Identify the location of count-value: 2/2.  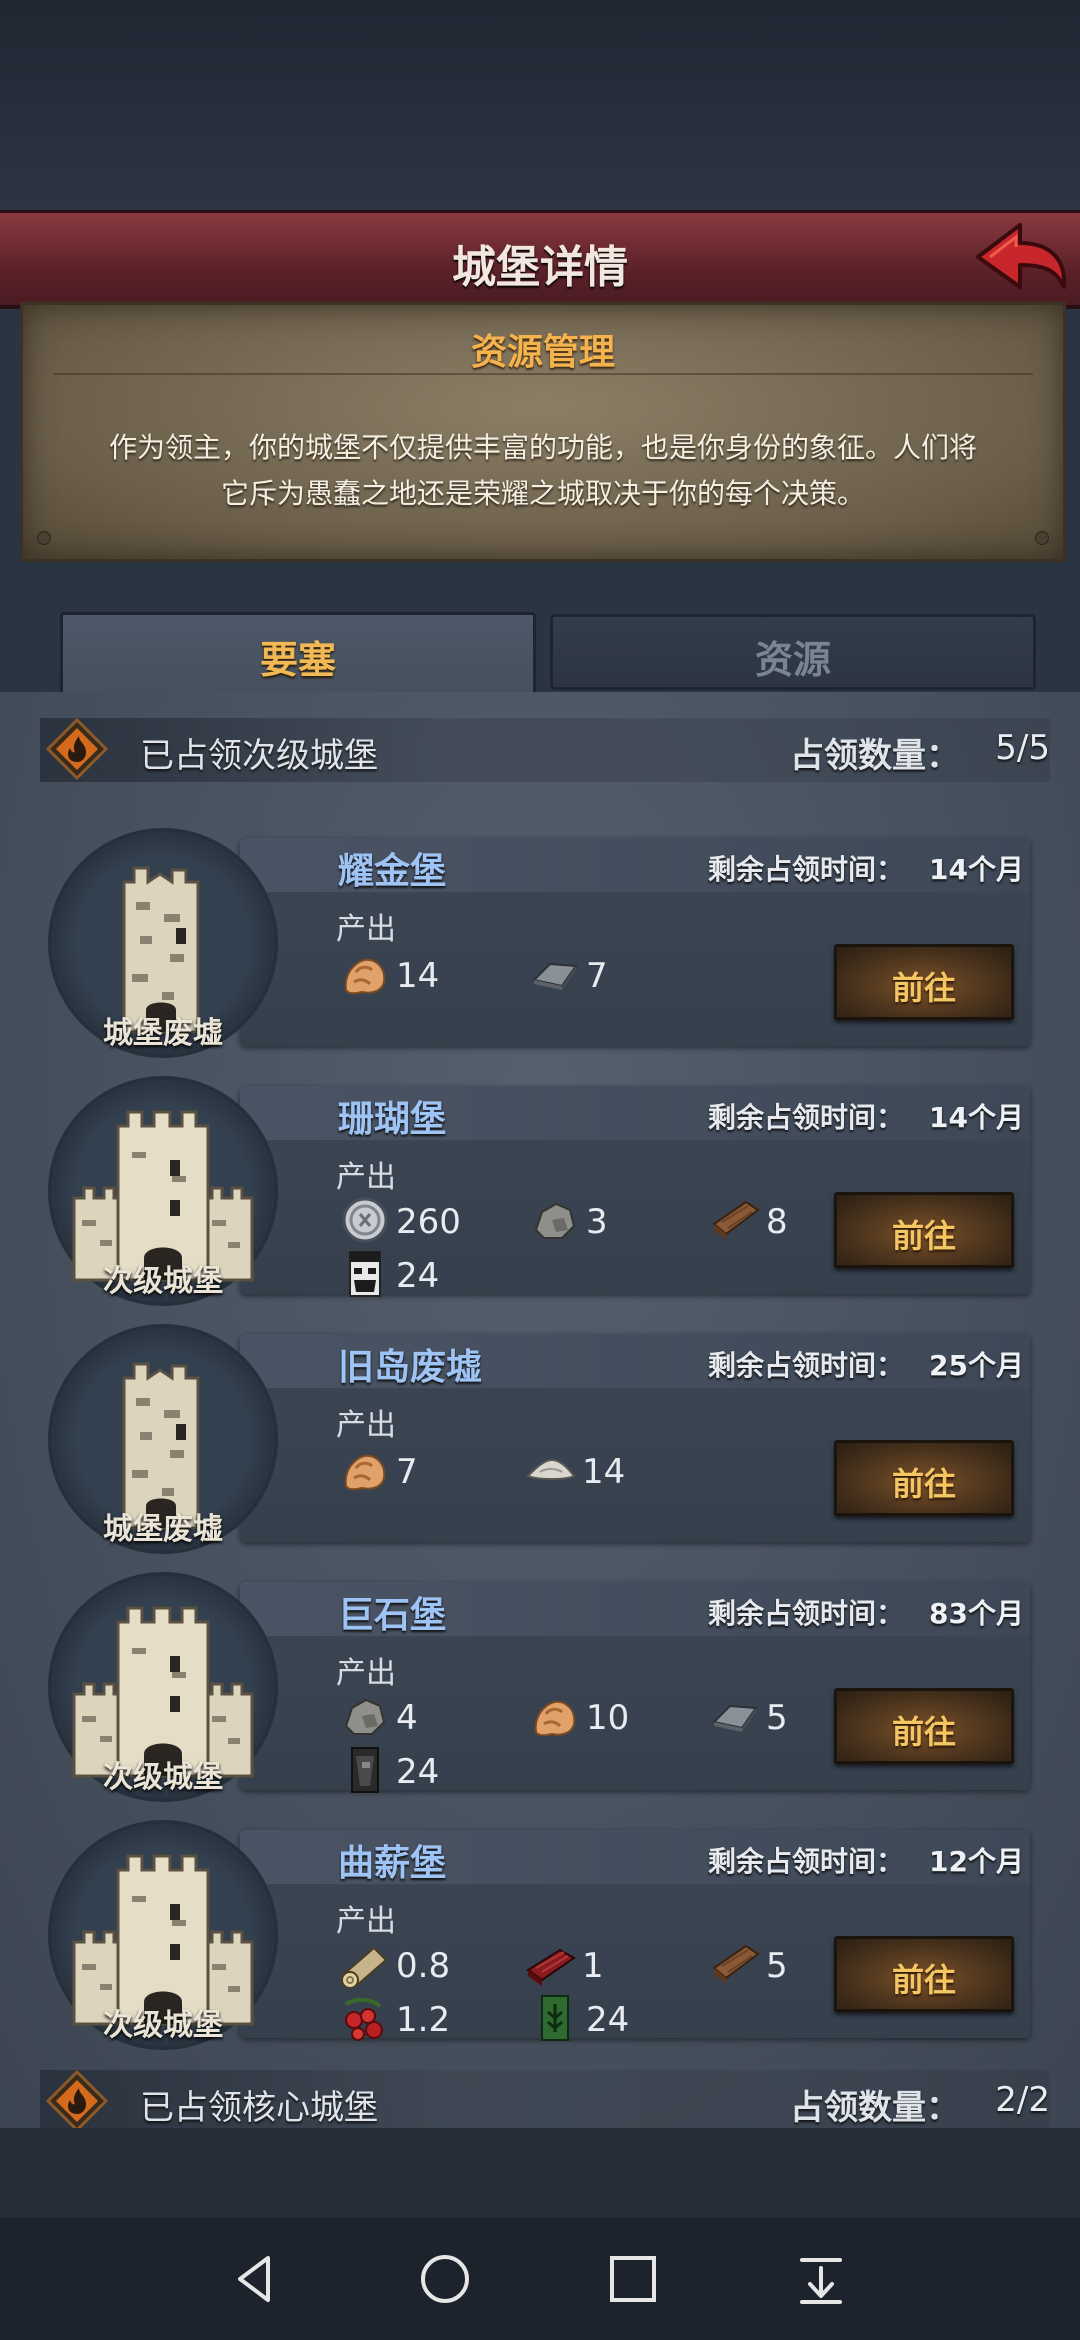
(1022, 2100).